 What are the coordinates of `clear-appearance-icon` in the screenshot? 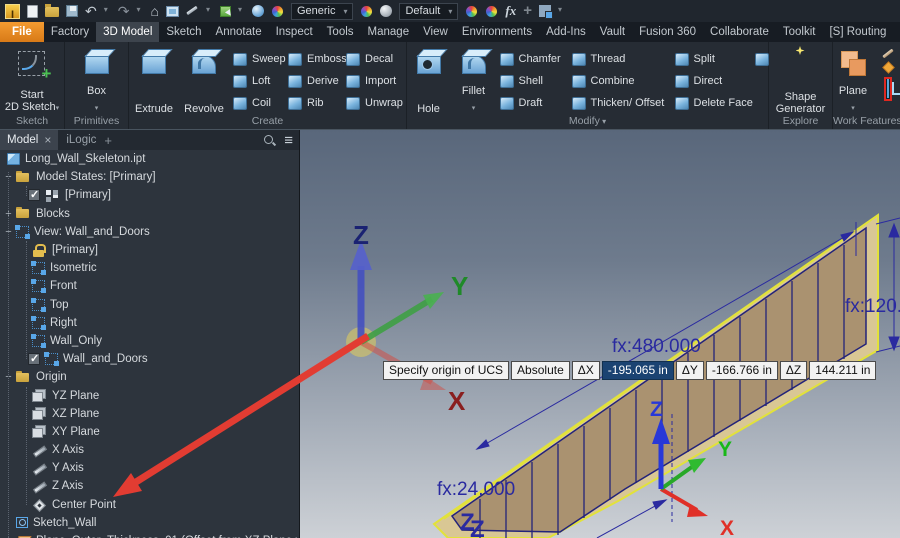 It's located at (492, 11).